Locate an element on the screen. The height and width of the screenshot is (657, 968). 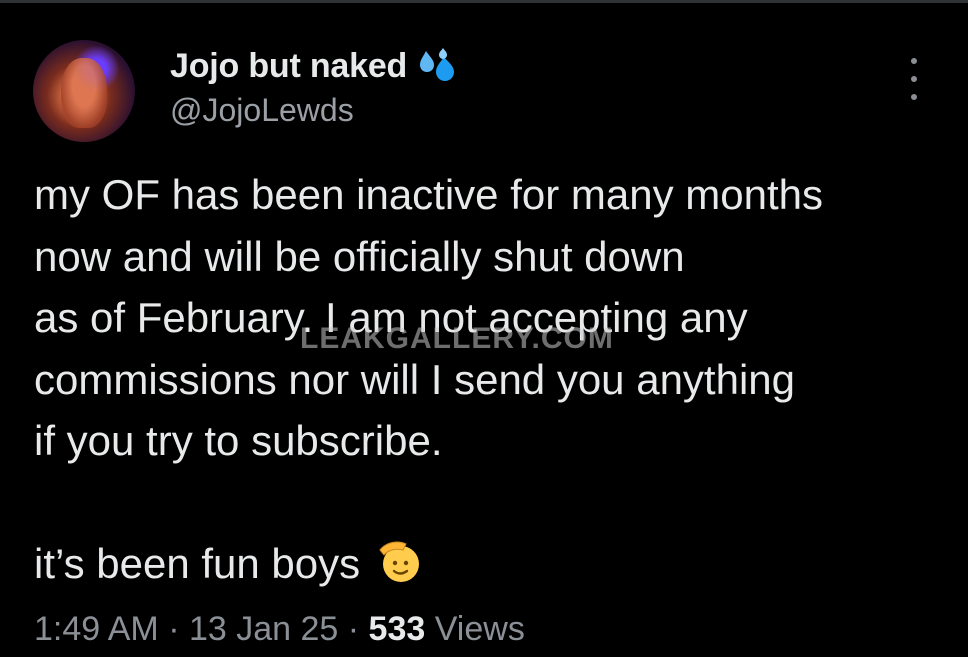
tweet-text-line: now and will be officially shut down is located at coordinates (359, 256).